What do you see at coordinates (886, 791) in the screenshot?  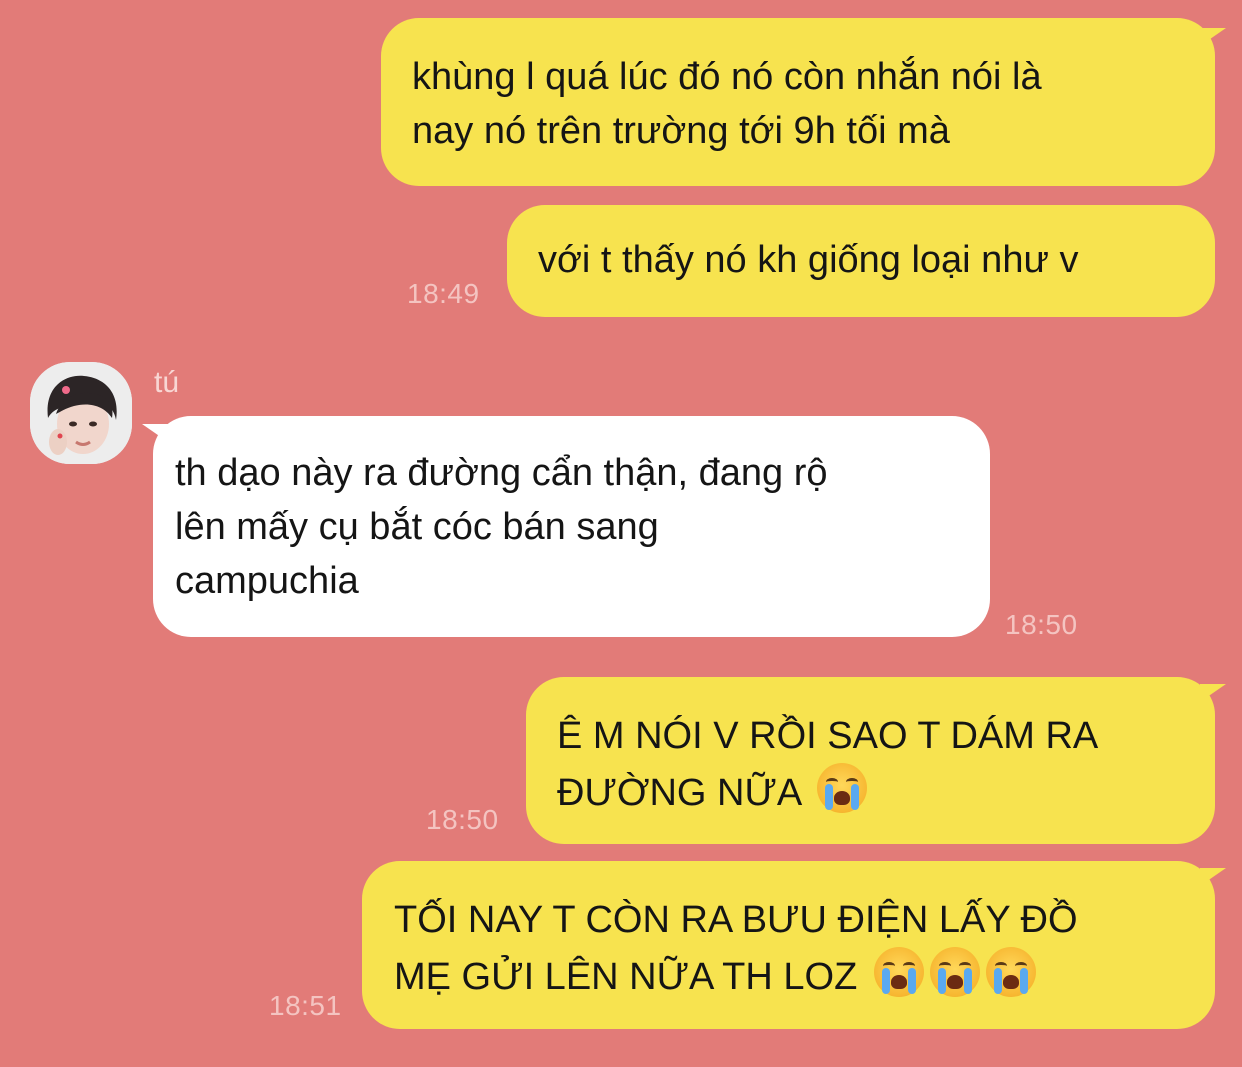 I see `message-line: ĐƯỜNG NỮA` at bounding box center [886, 791].